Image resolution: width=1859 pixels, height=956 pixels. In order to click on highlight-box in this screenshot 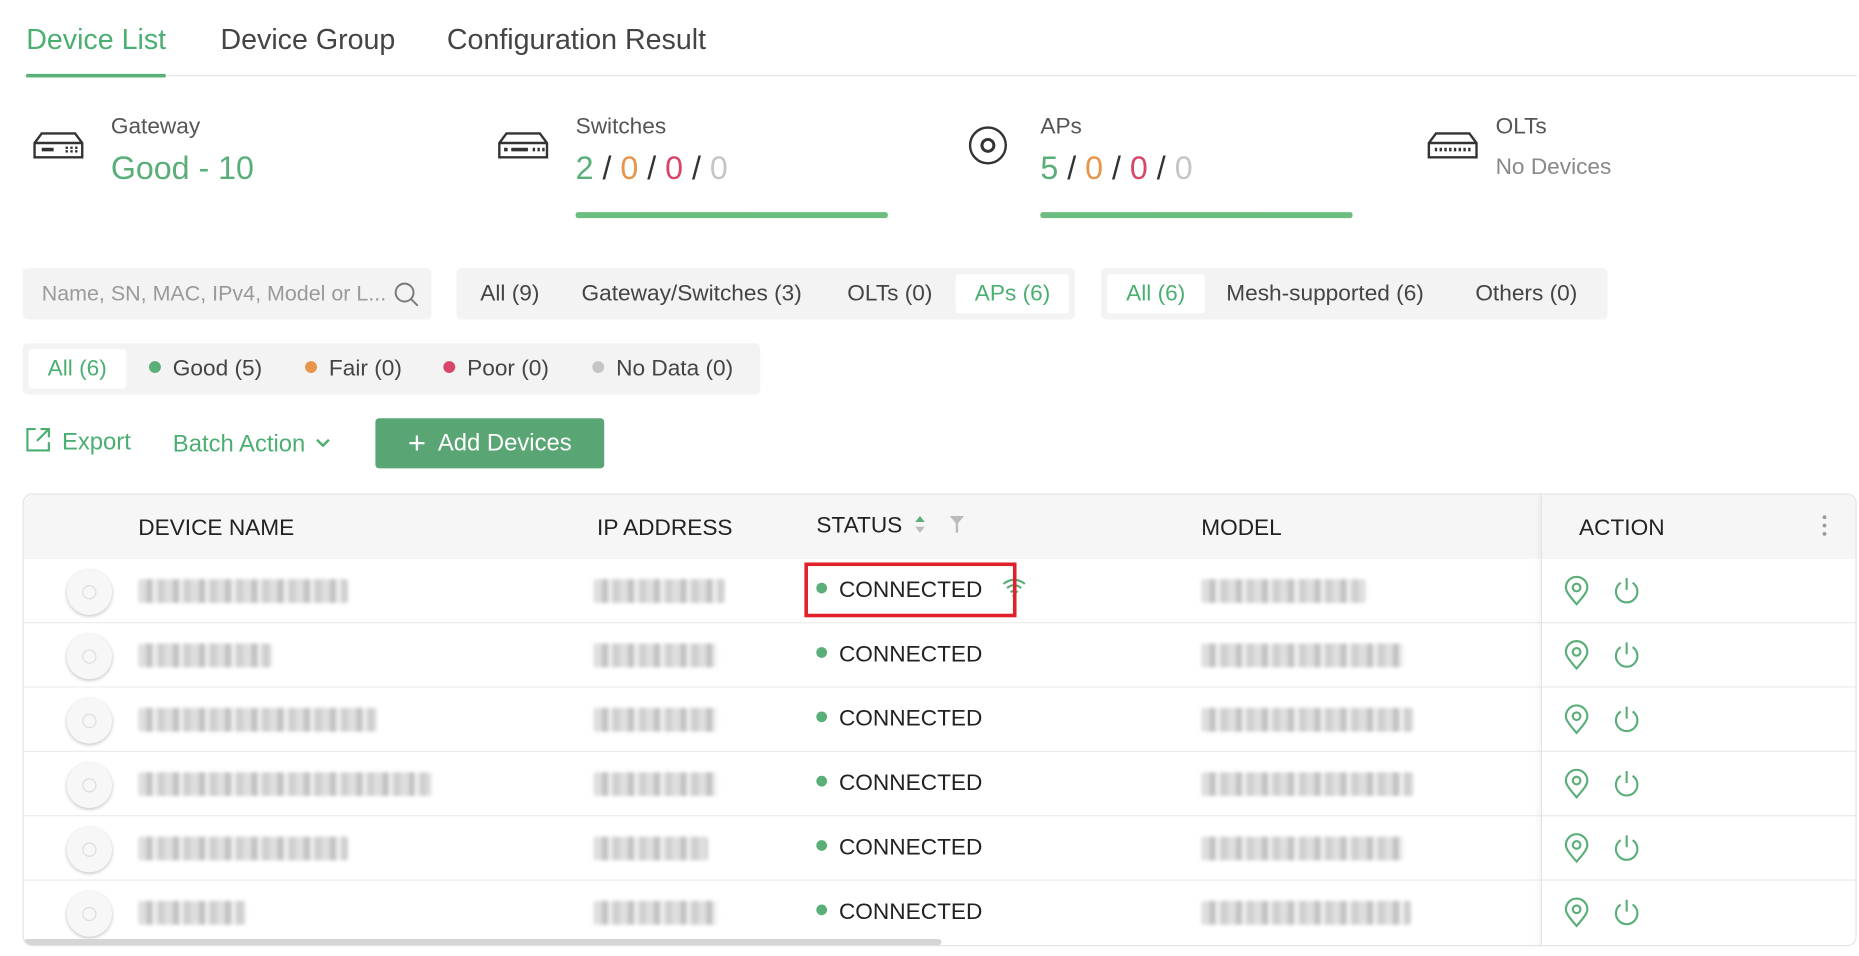, I will do `click(910, 590)`.